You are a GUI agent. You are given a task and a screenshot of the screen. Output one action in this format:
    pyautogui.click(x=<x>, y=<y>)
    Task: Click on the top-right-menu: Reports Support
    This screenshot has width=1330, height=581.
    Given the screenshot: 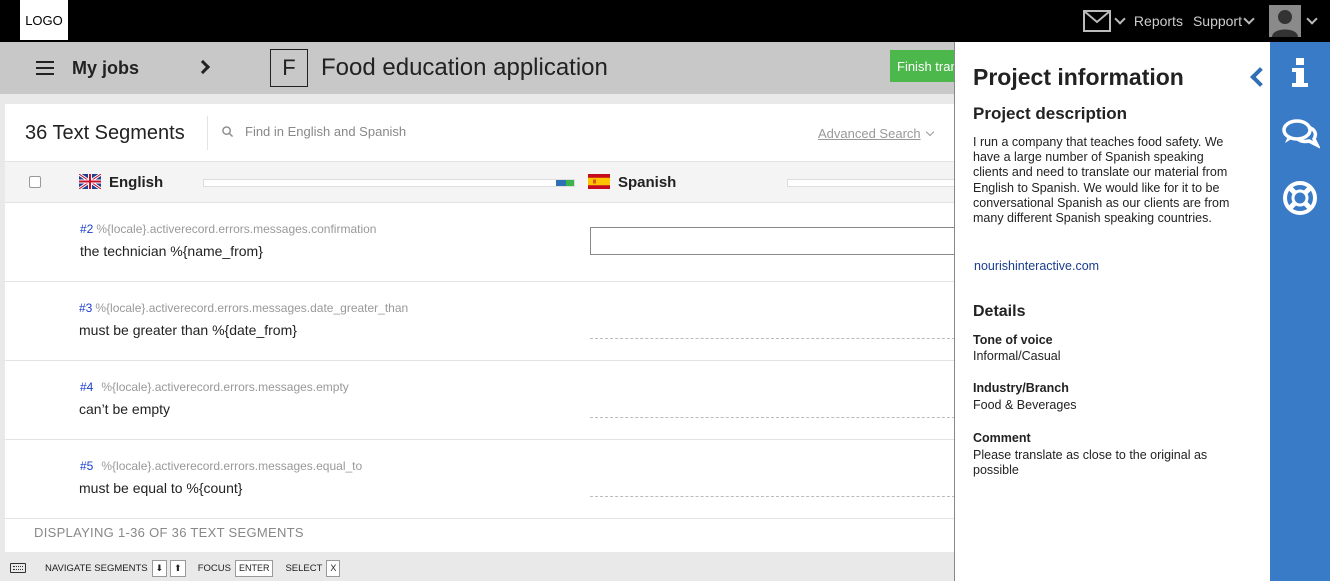 What is the action you would take?
    pyautogui.click(x=1200, y=21)
    